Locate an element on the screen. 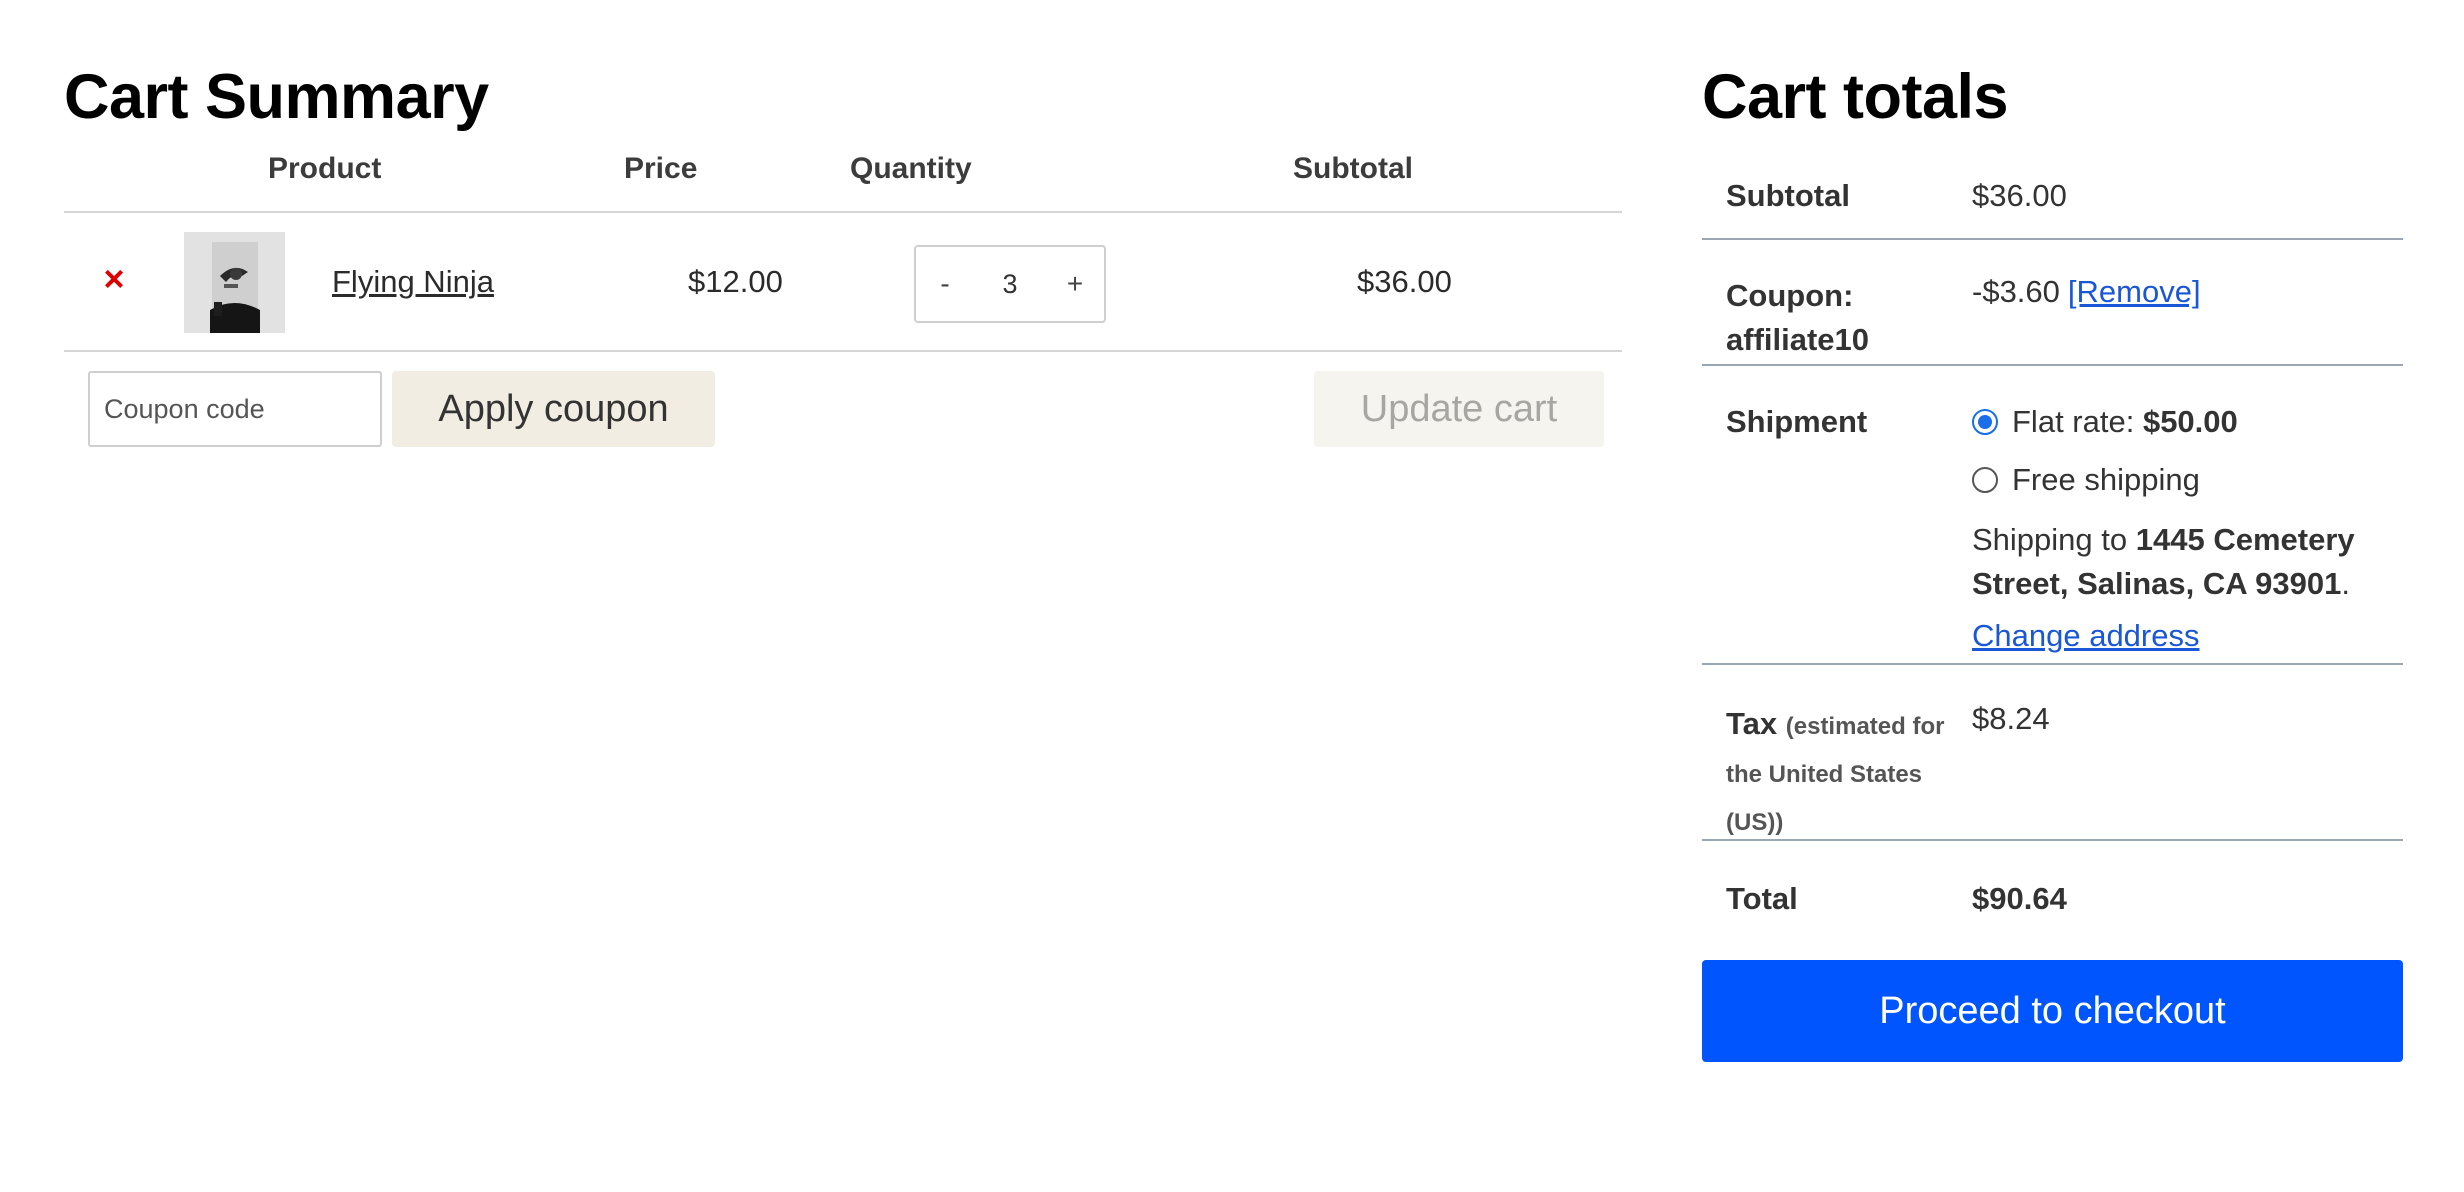 This screenshot has height=1192, width=2464. shipping-option-free: Free shipping is located at coordinates (2086, 480).